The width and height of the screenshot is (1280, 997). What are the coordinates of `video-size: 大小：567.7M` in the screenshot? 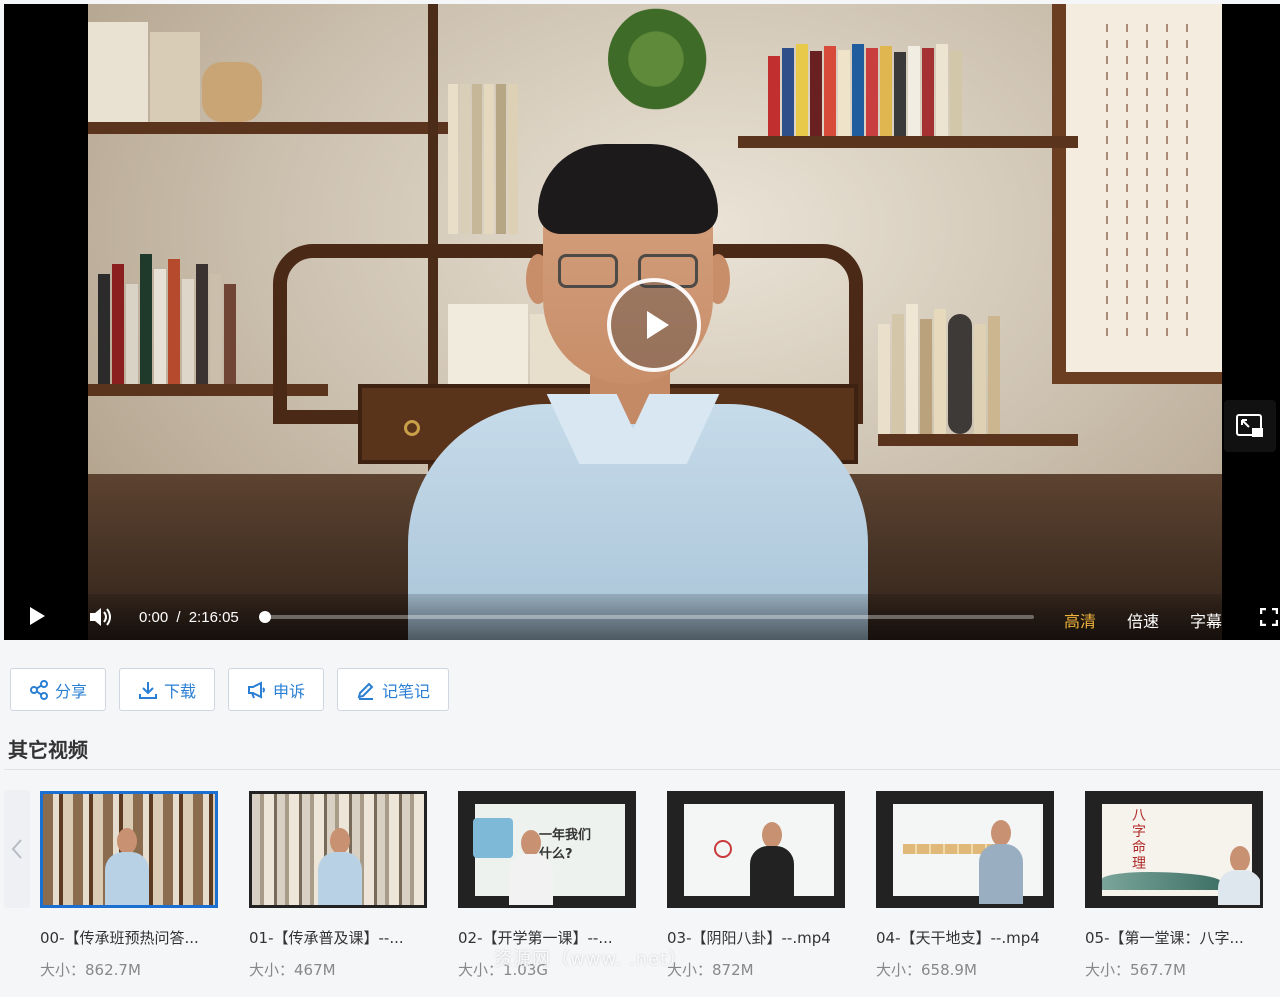 It's located at (1135, 970).